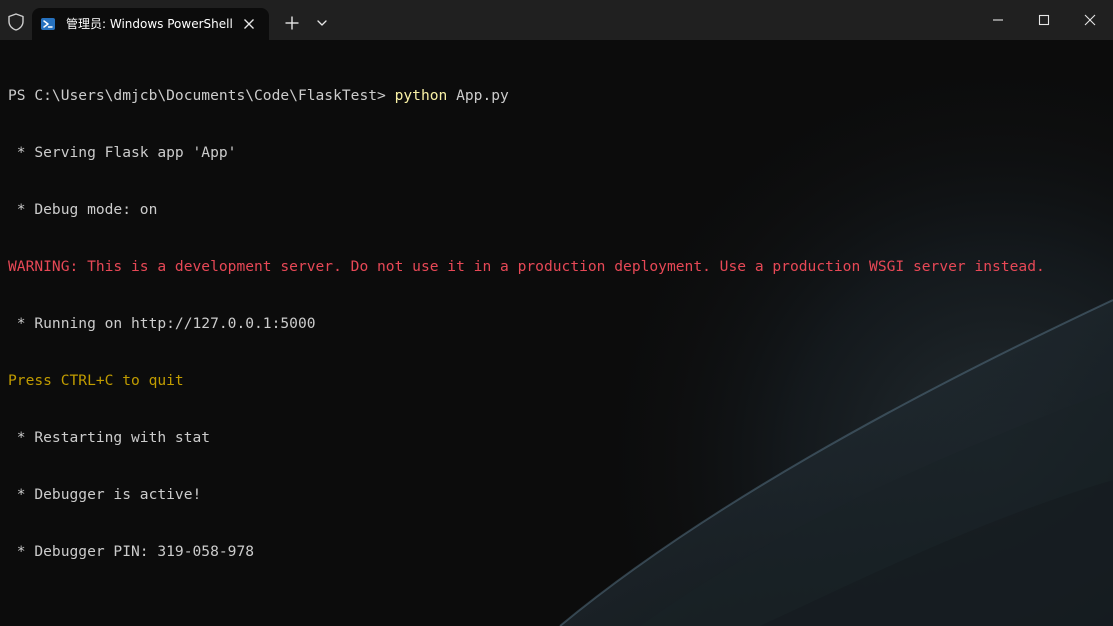 Image resolution: width=1113 pixels, height=626 pixels. Describe the element at coordinates (83, 209) in the screenshot. I see `output-line: * Debug mode: on` at that location.